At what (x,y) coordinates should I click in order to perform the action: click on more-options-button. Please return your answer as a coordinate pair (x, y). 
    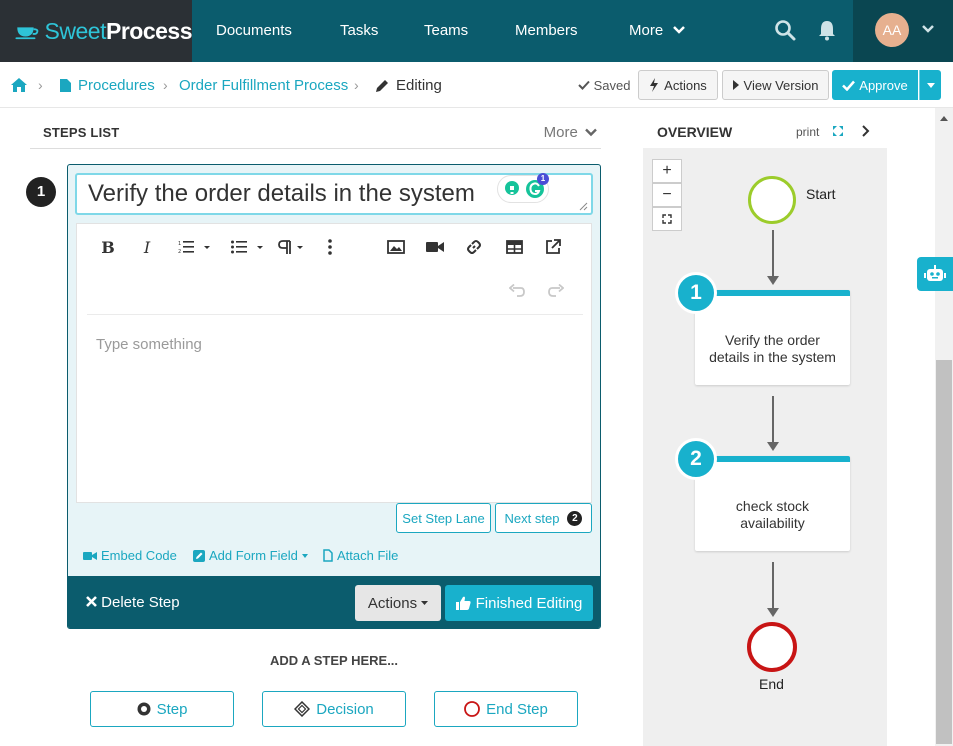
    Looking at the image, I should click on (330, 247).